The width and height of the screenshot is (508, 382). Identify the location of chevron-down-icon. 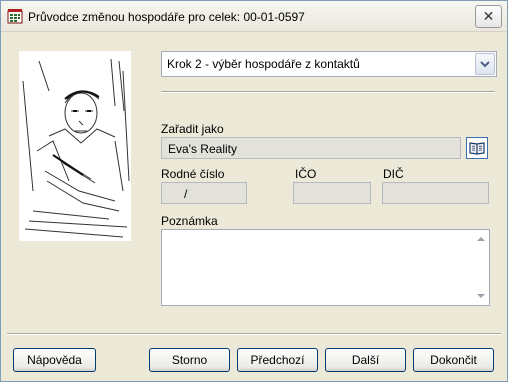
(485, 64).